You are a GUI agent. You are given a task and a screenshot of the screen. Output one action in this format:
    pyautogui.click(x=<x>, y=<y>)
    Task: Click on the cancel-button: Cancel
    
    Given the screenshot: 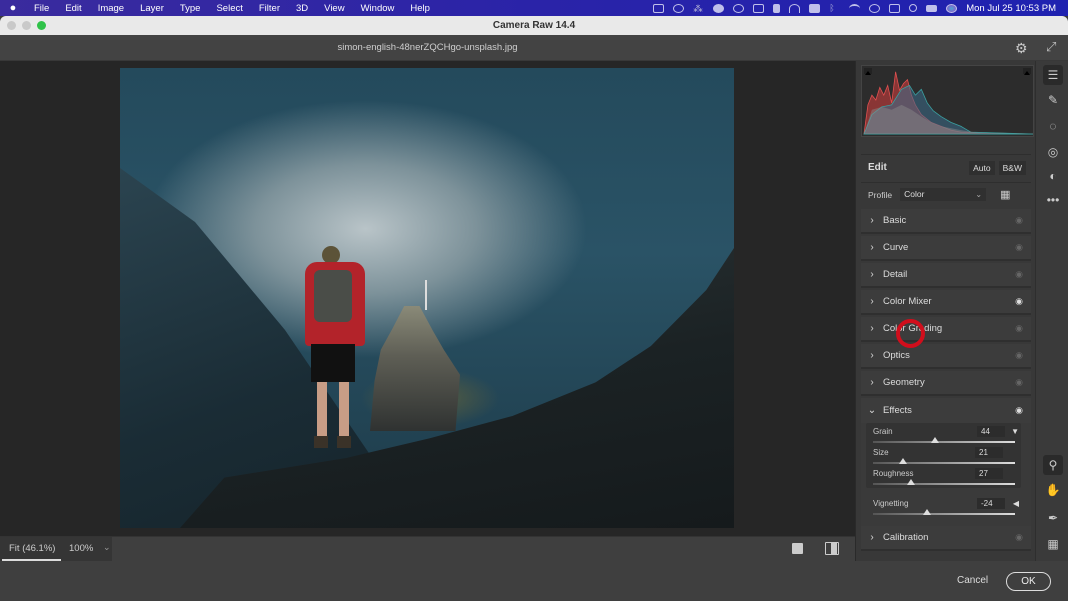 What is the action you would take?
    pyautogui.click(x=972, y=580)
    